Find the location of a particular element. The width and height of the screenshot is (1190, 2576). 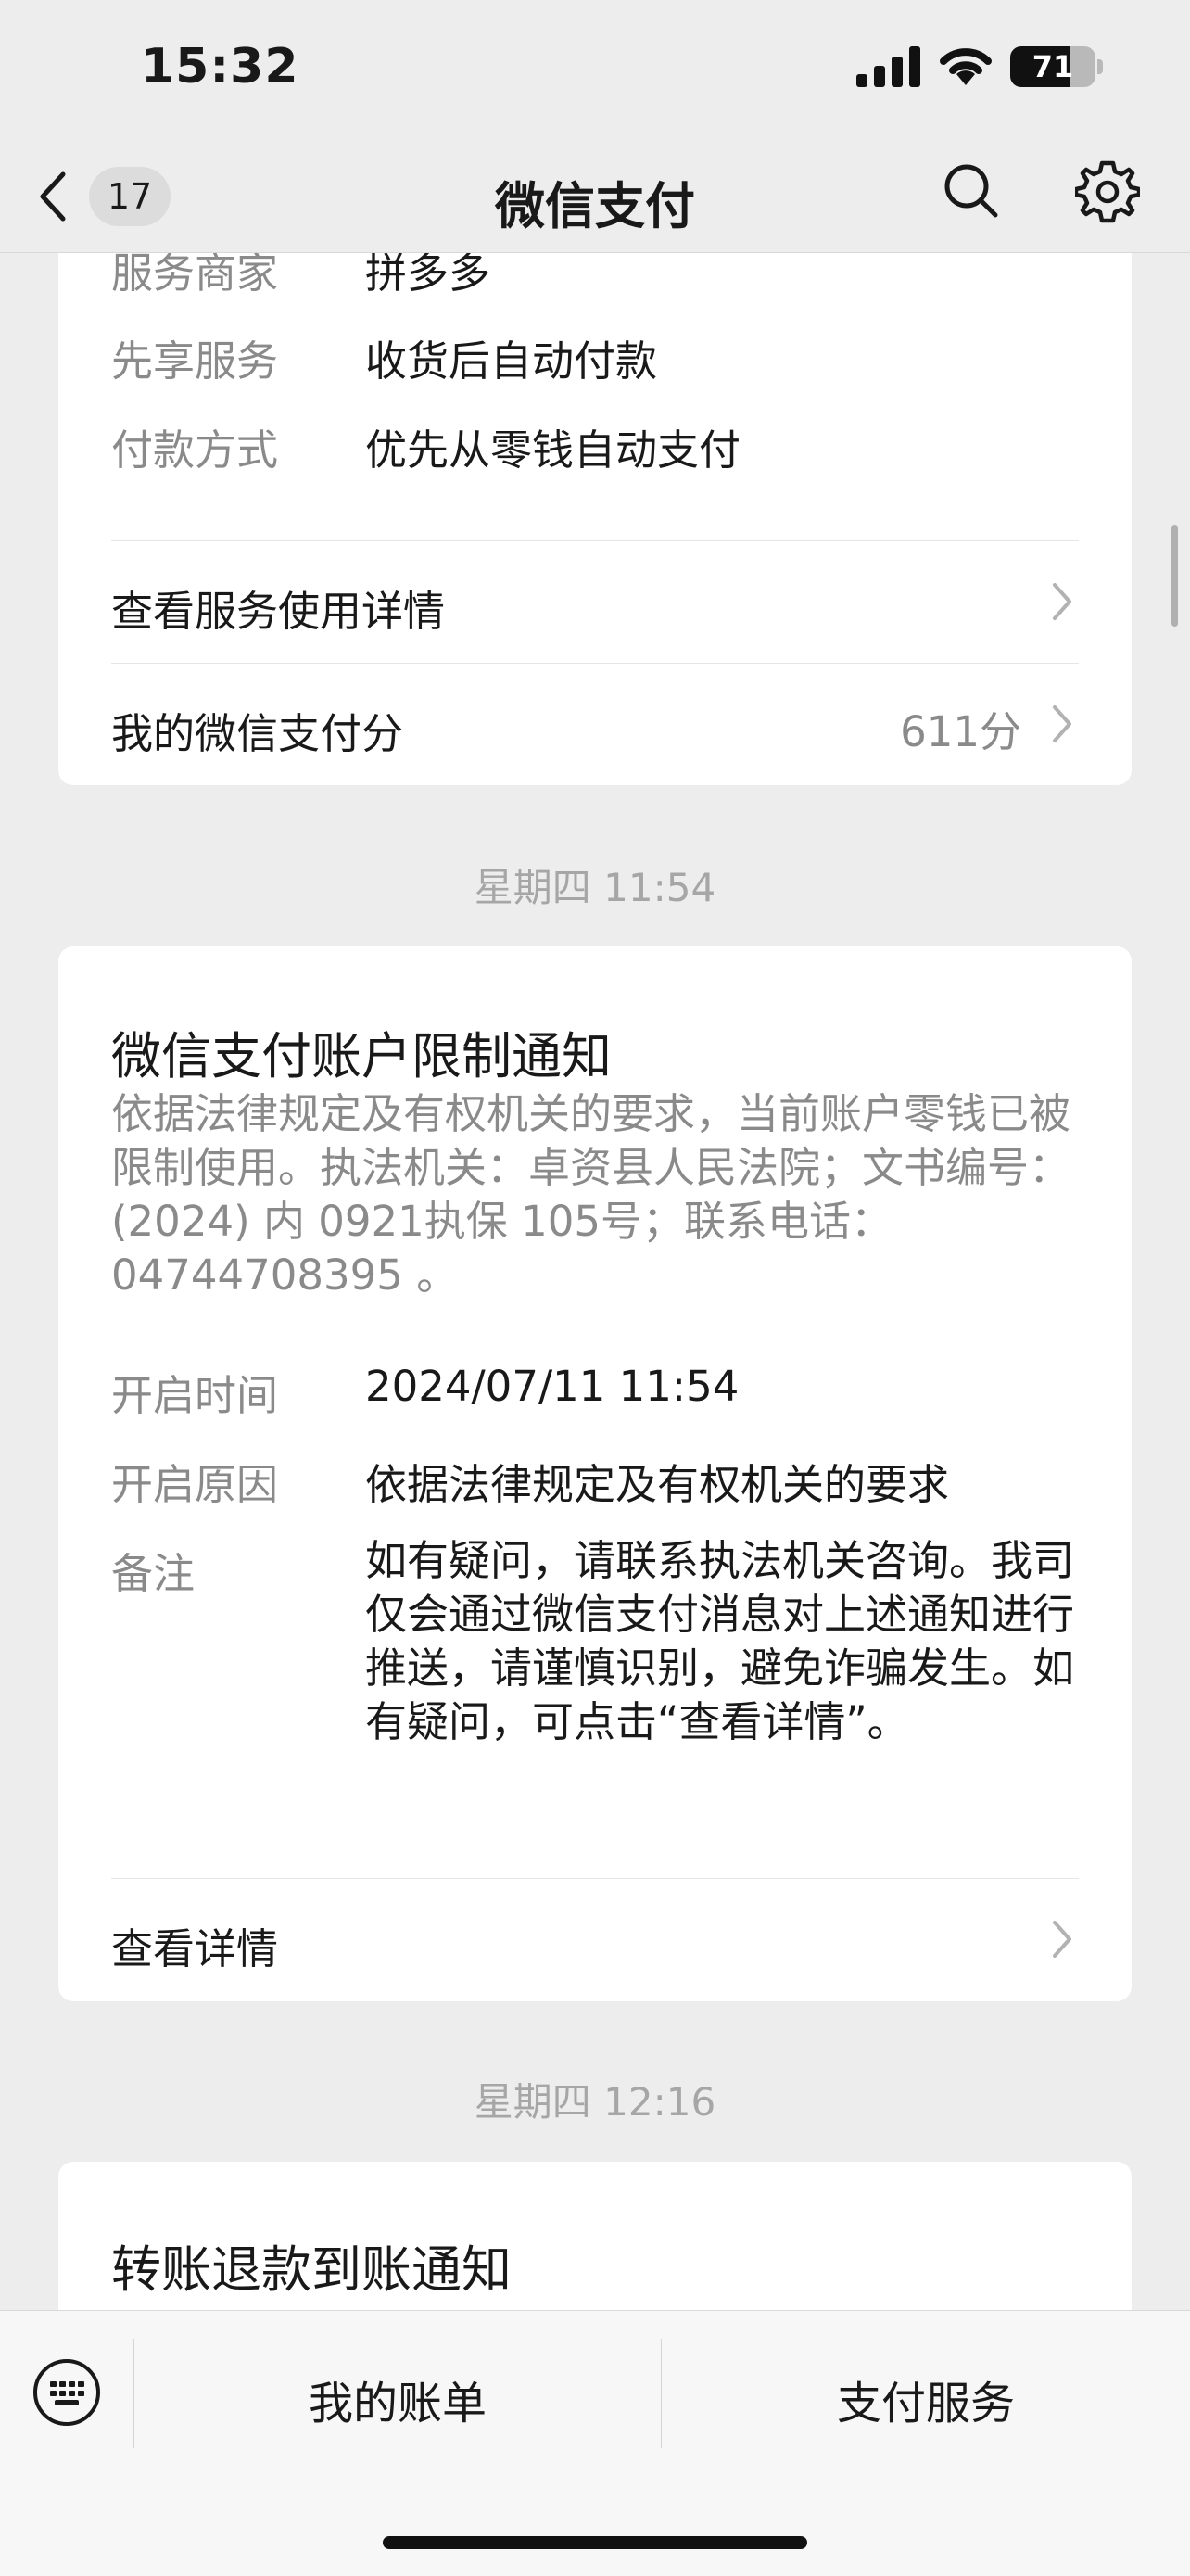

notice-title: 微信支付账户限制通知 is located at coordinates (361, 1056).